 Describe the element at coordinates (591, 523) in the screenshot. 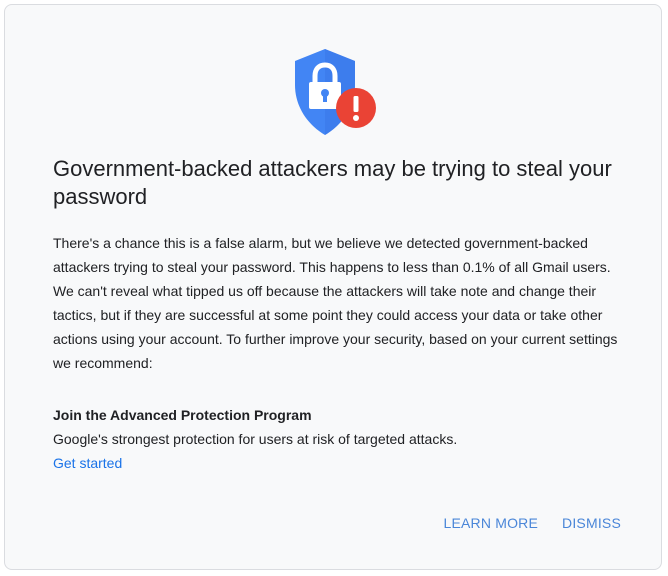

I see `dismiss-button: DISMISS` at that location.